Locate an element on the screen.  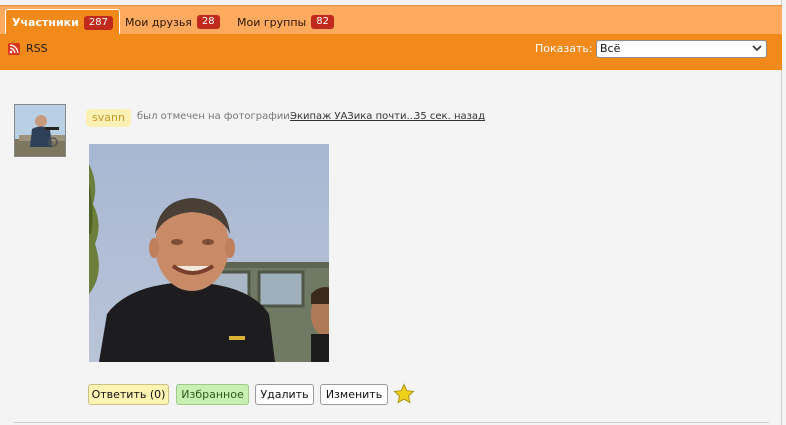
favorite-button: Избранное is located at coordinates (212, 394).